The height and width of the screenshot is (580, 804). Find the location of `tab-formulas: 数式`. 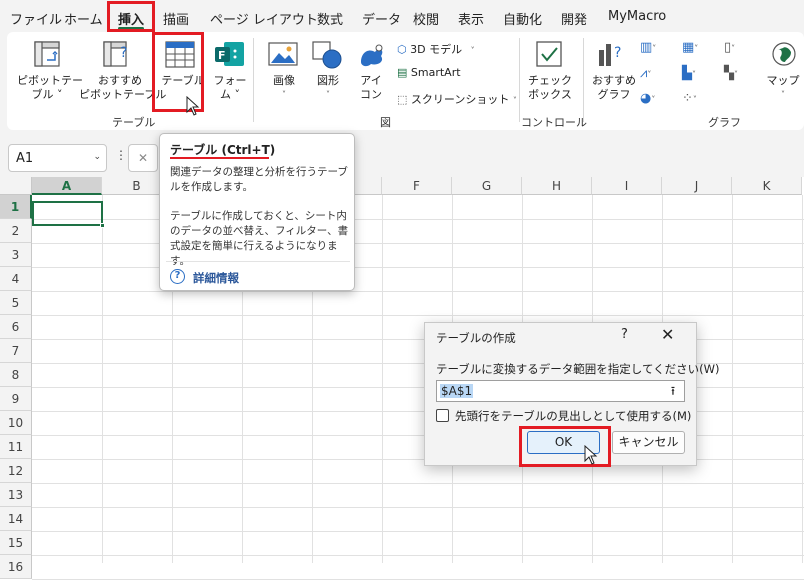

tab-formulas: 数式 is located at coordinates (330, 18).